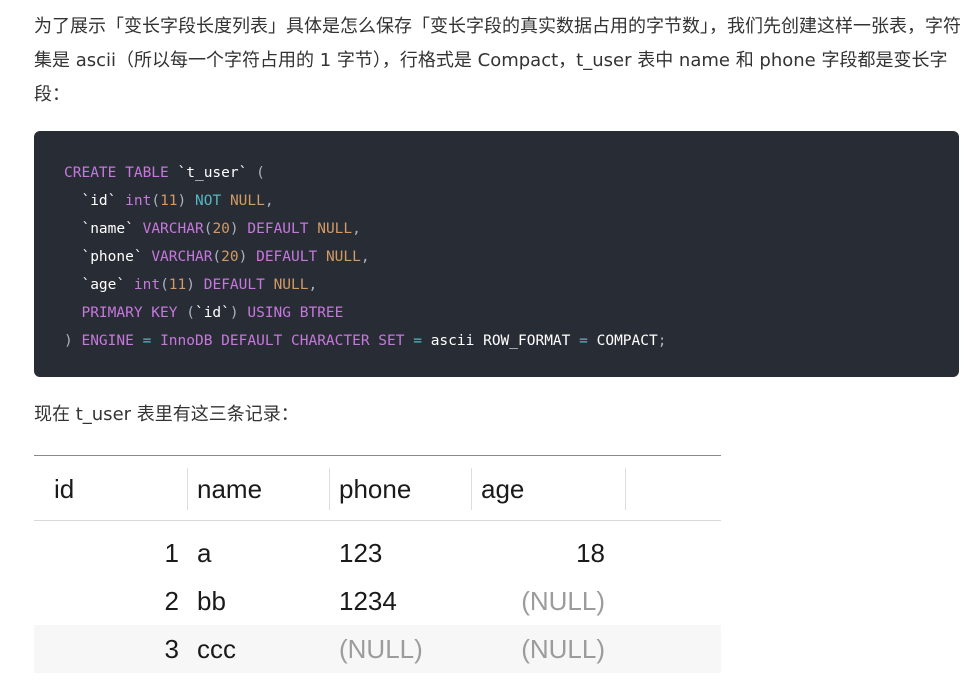 This screenshot has height=696, width=969. Describe the element at coordinates (107, 229) in the screenshot. I see `code-token: `name`` at that location.